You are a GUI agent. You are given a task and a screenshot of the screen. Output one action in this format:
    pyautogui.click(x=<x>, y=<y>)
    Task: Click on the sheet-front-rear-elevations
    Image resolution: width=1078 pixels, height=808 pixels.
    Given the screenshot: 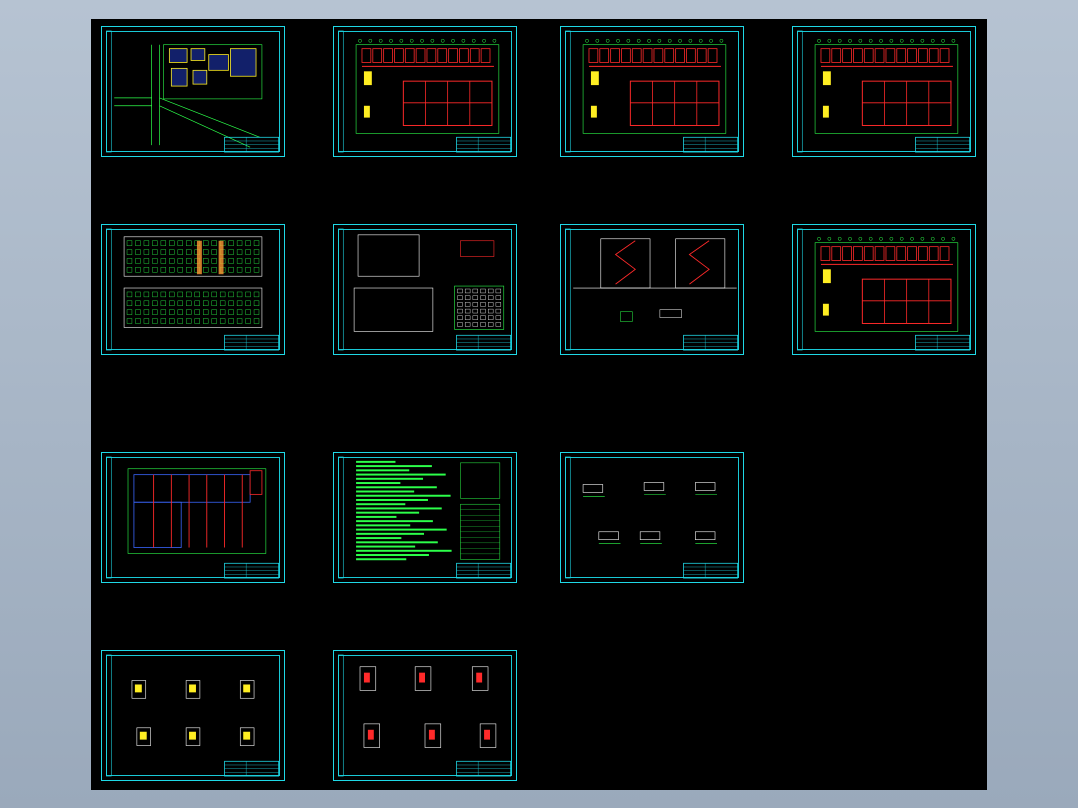 What is the action you would take?
    pyautogui.click(x=193, y=289)
    